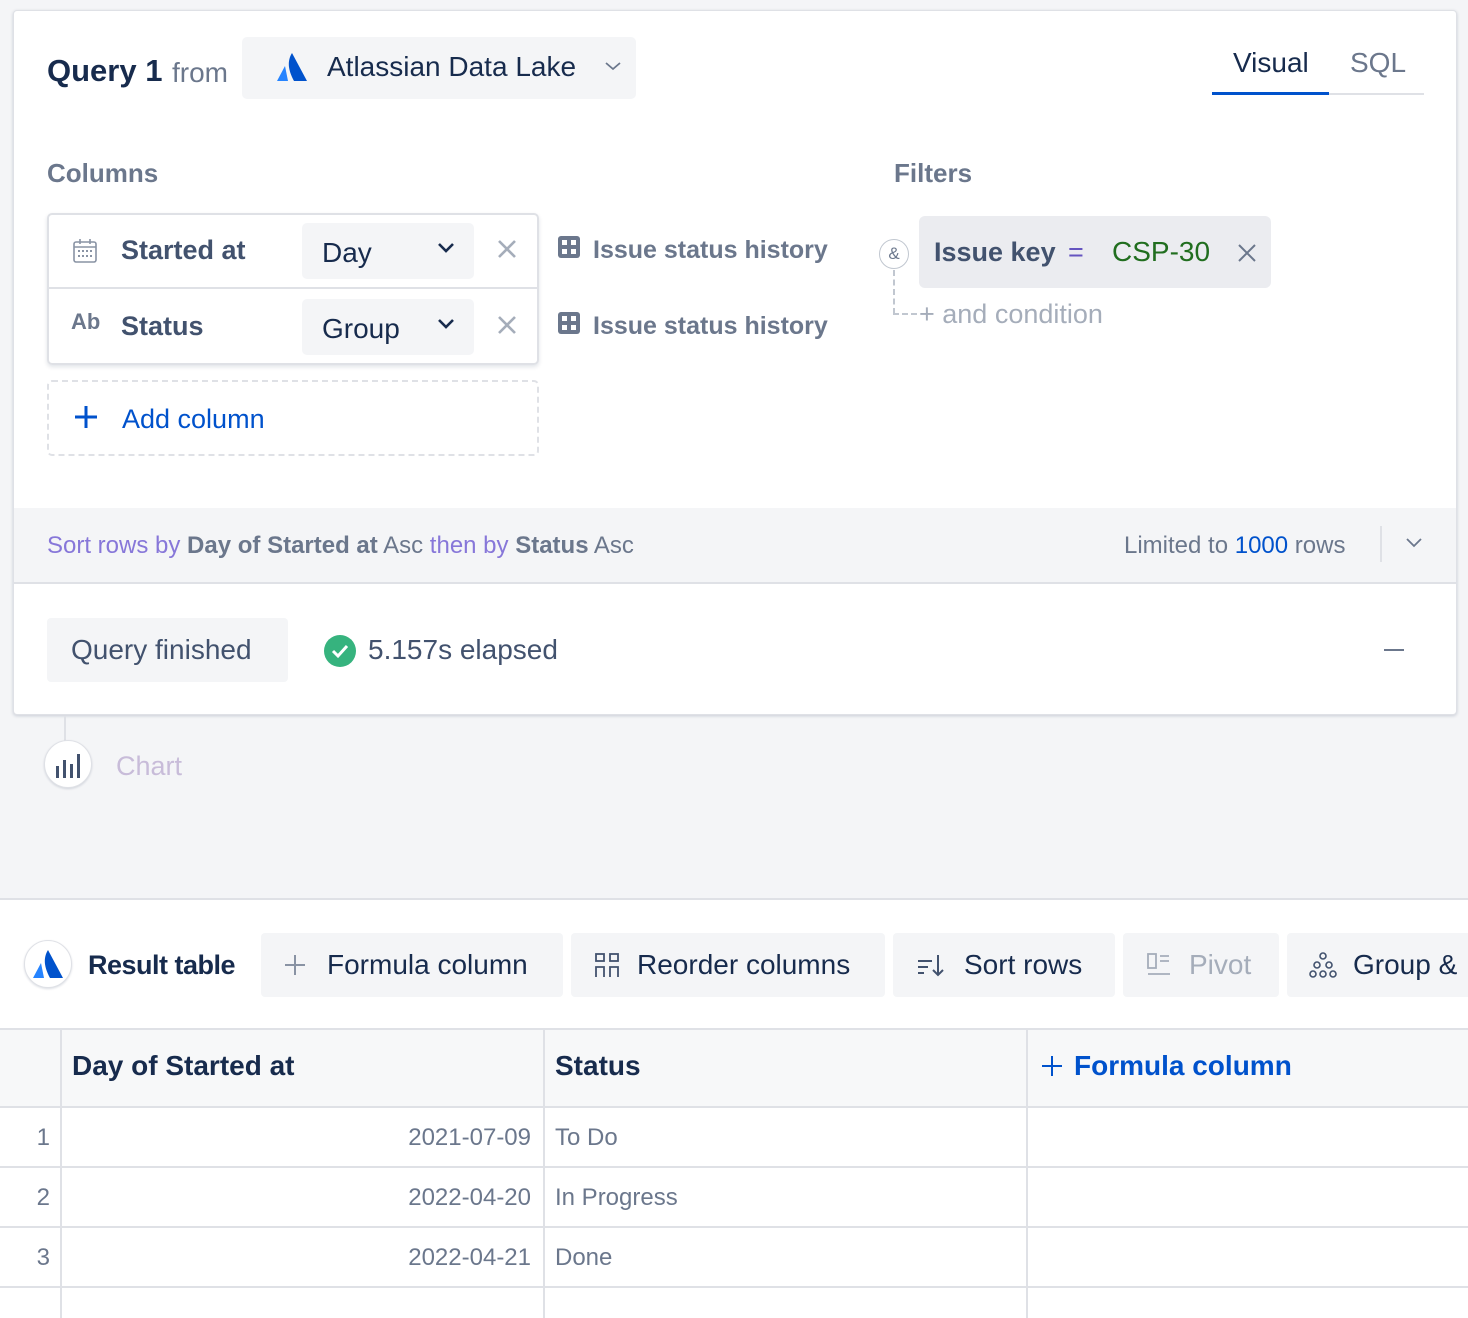 Image resolution: width=1468 pixels, height=1318 pixels. I want to click on elapsed-time: 5.157s elapsed, so click(463, 649).